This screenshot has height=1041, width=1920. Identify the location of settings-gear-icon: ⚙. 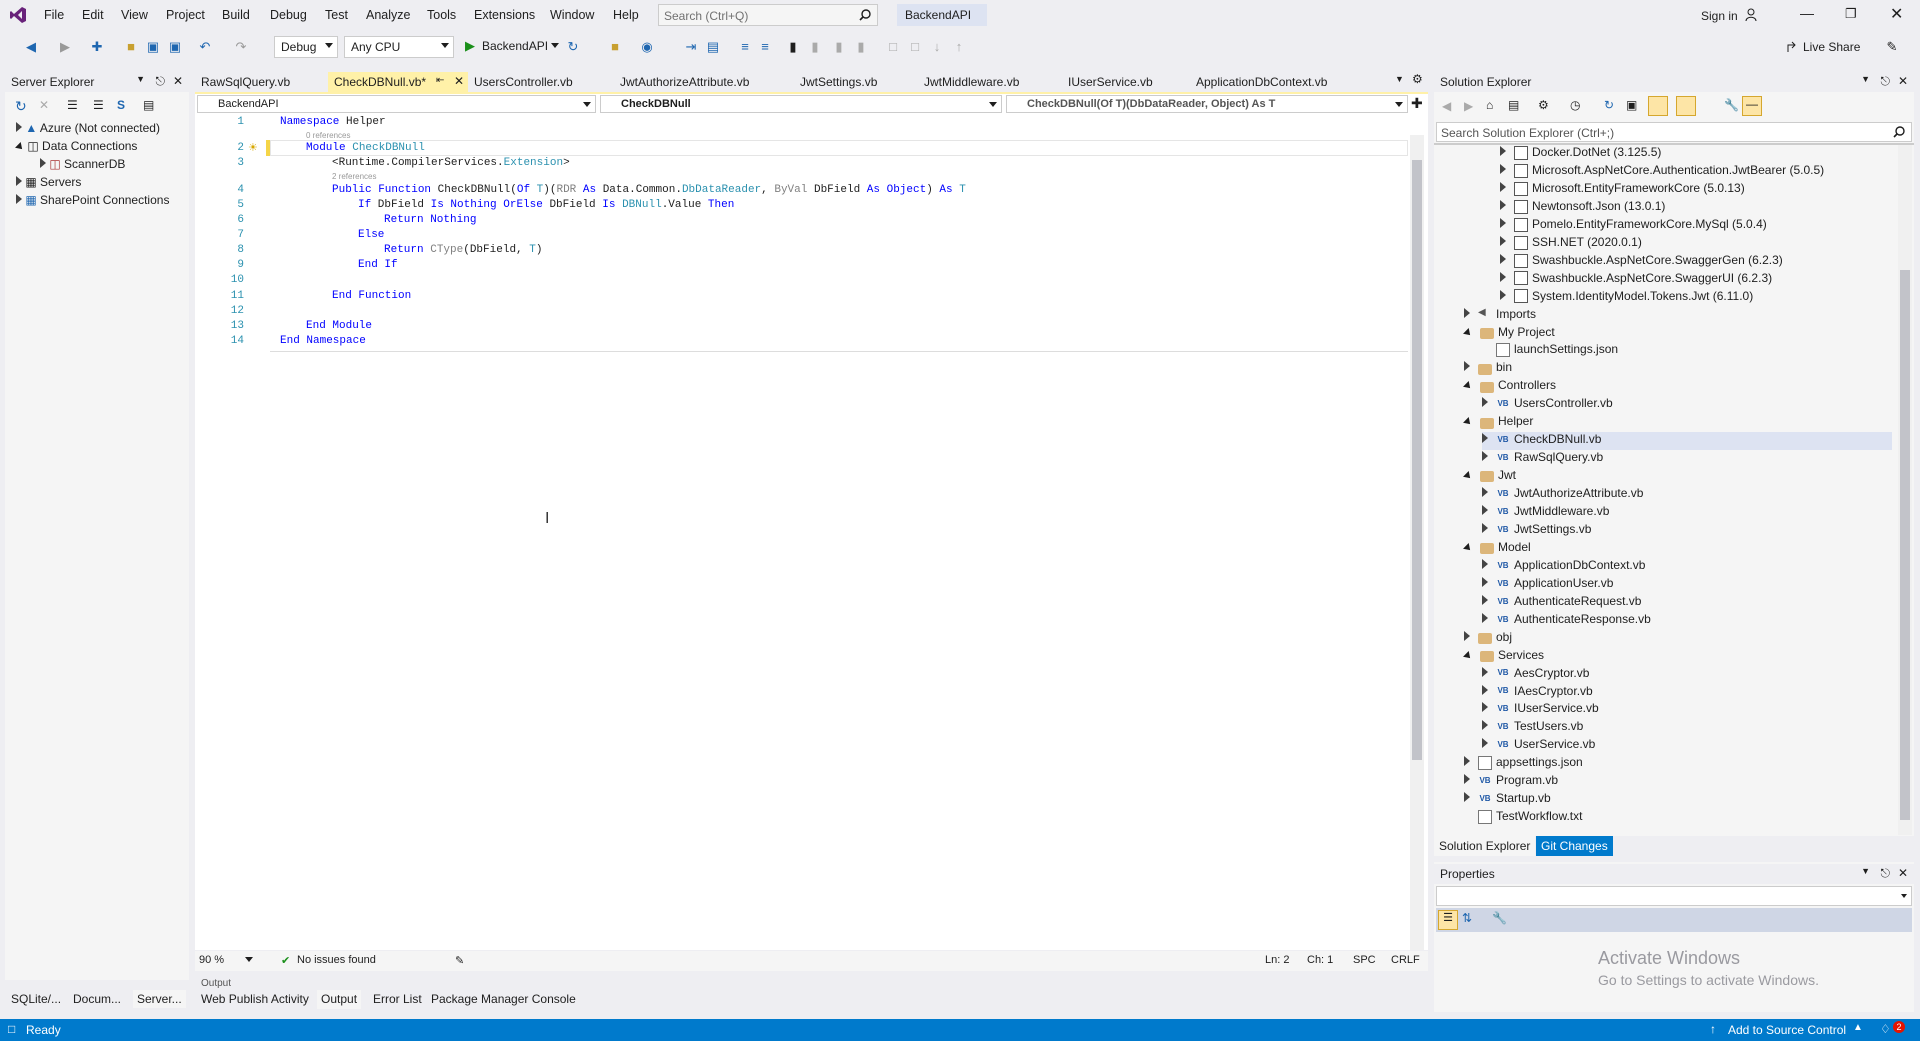
(1417, 79).